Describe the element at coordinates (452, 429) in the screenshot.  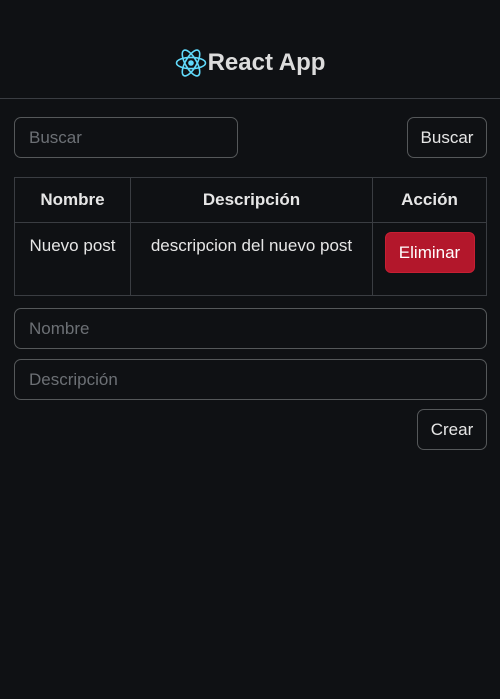
I see `create-button: Crear` at that location.